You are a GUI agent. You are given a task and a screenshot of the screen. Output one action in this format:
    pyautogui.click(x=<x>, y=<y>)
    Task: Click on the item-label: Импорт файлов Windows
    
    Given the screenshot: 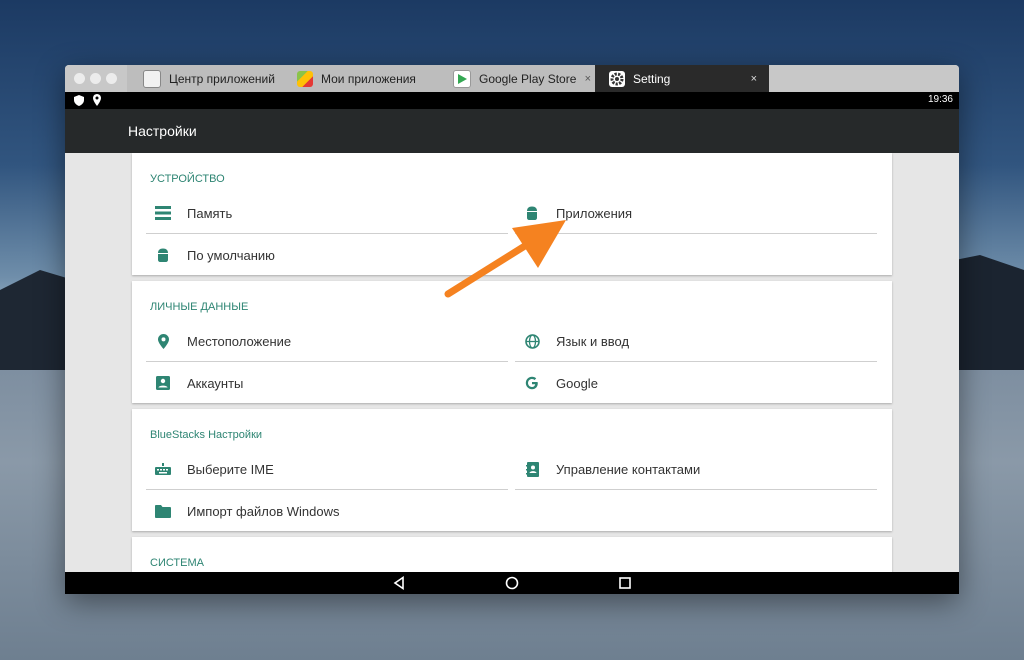 What is the action you would take?
    pyautogui.click(x=263, y=511)
    